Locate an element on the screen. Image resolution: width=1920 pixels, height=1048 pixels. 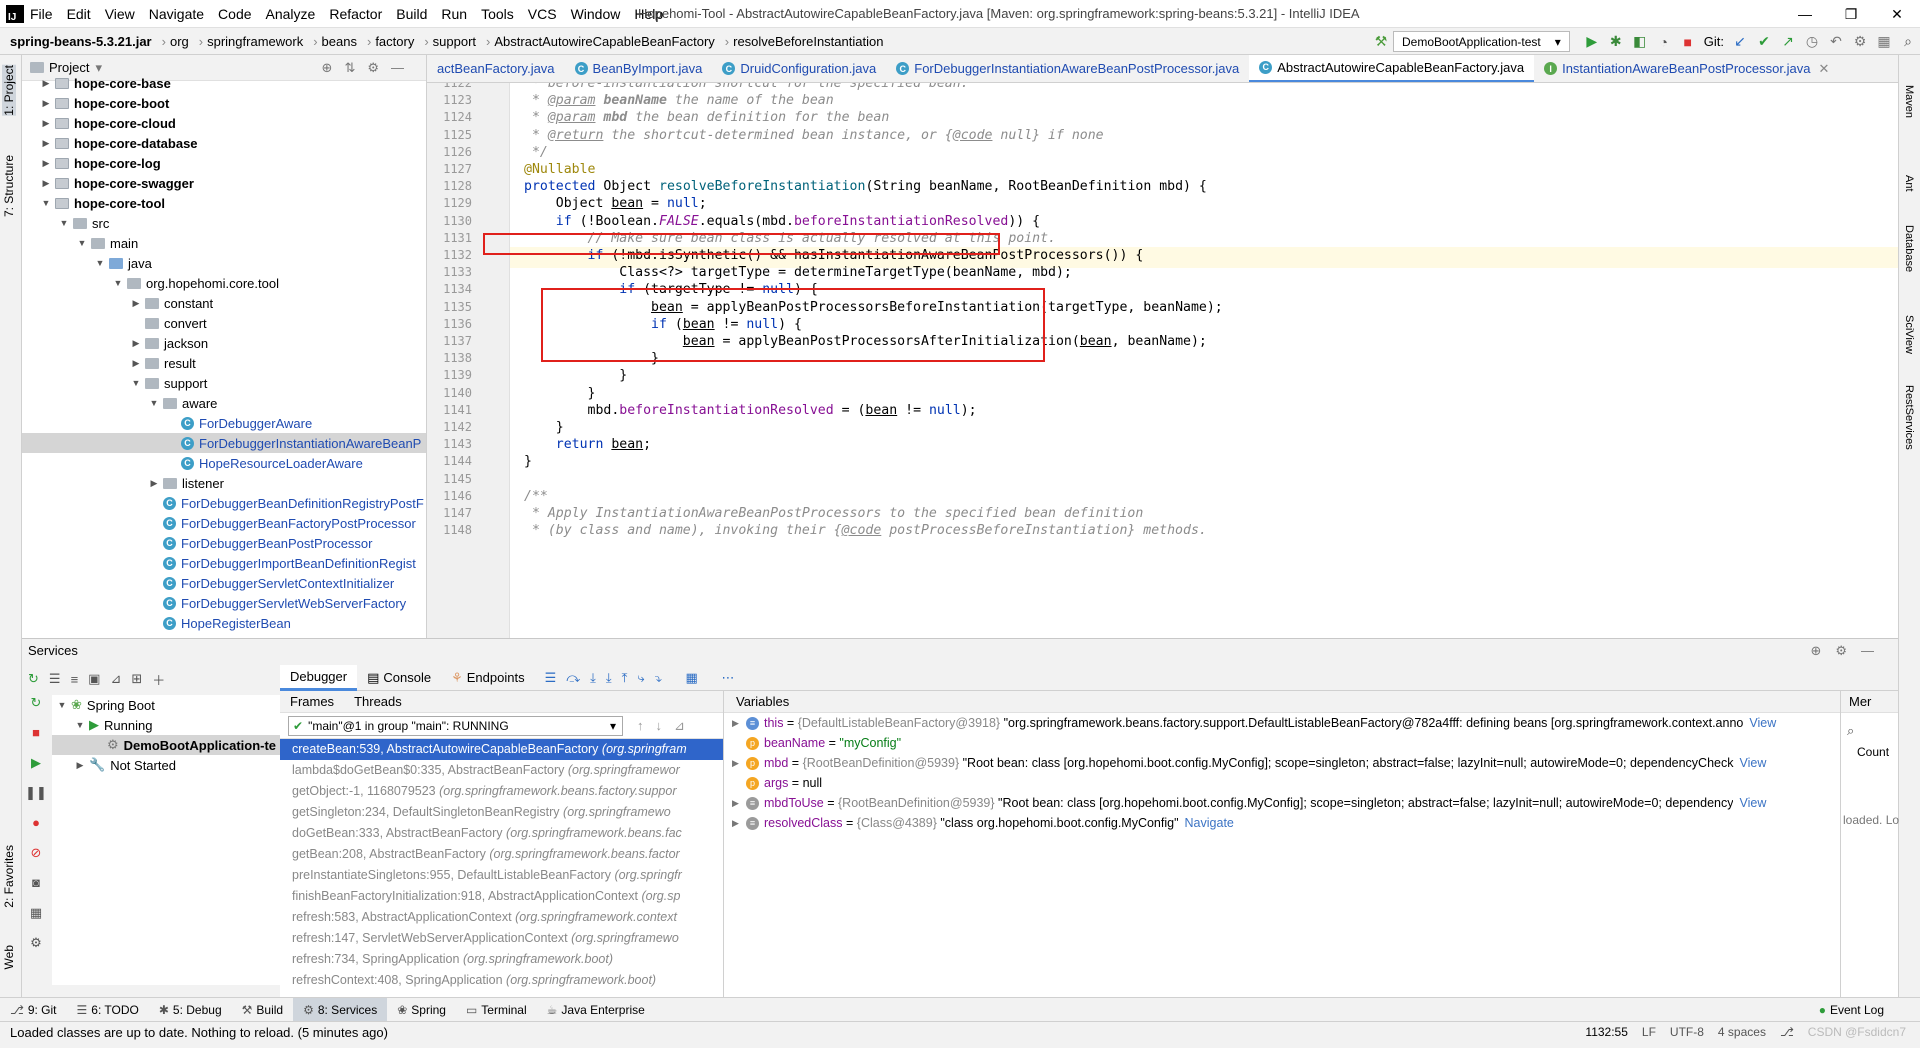
bottom-tab: ☰ 6: TODO is located at coordinates (108, 1010).